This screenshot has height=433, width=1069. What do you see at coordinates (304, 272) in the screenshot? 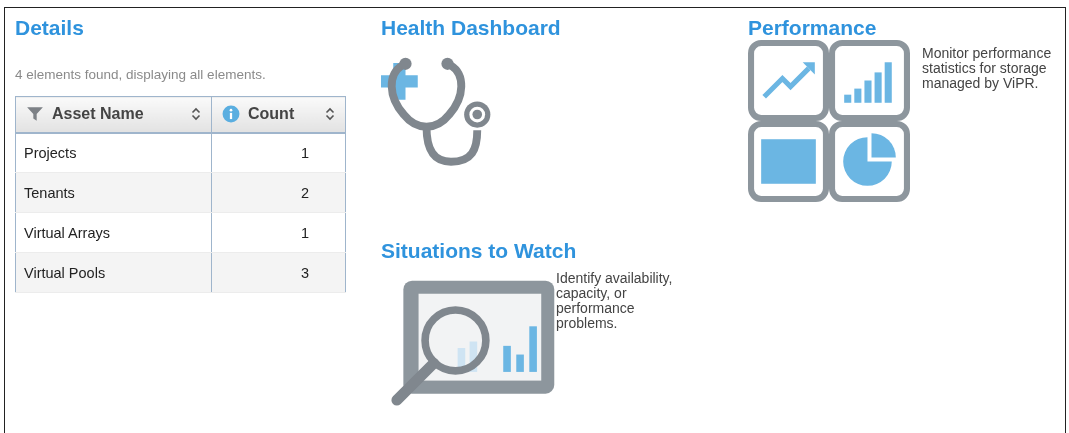
I see `table-cell: 3` at bounding box center [304, 272].